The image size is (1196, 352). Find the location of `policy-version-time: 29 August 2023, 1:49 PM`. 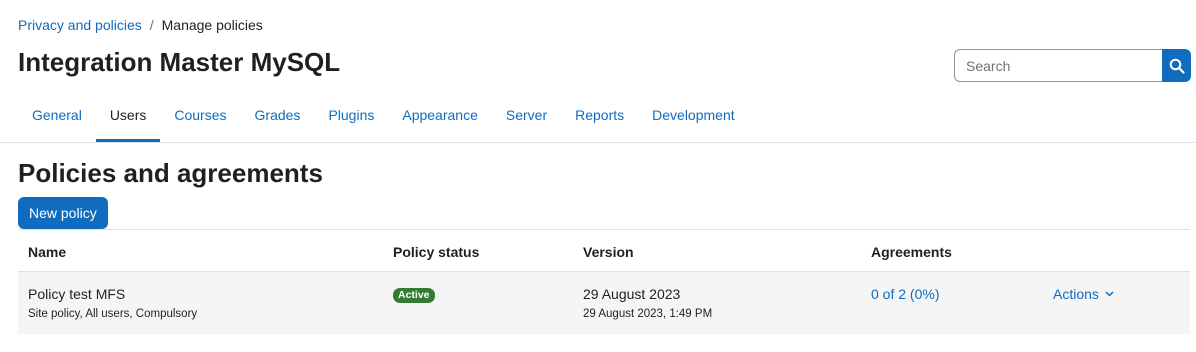

policy-version-time: 29 August 2023, 1:49 PM is located at coordinates (648, 314).